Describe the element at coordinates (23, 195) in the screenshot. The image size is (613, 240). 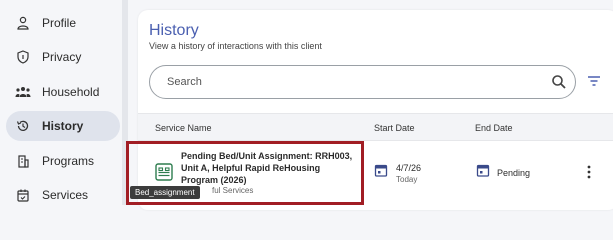
I see `calendar-check-icon` at that location.